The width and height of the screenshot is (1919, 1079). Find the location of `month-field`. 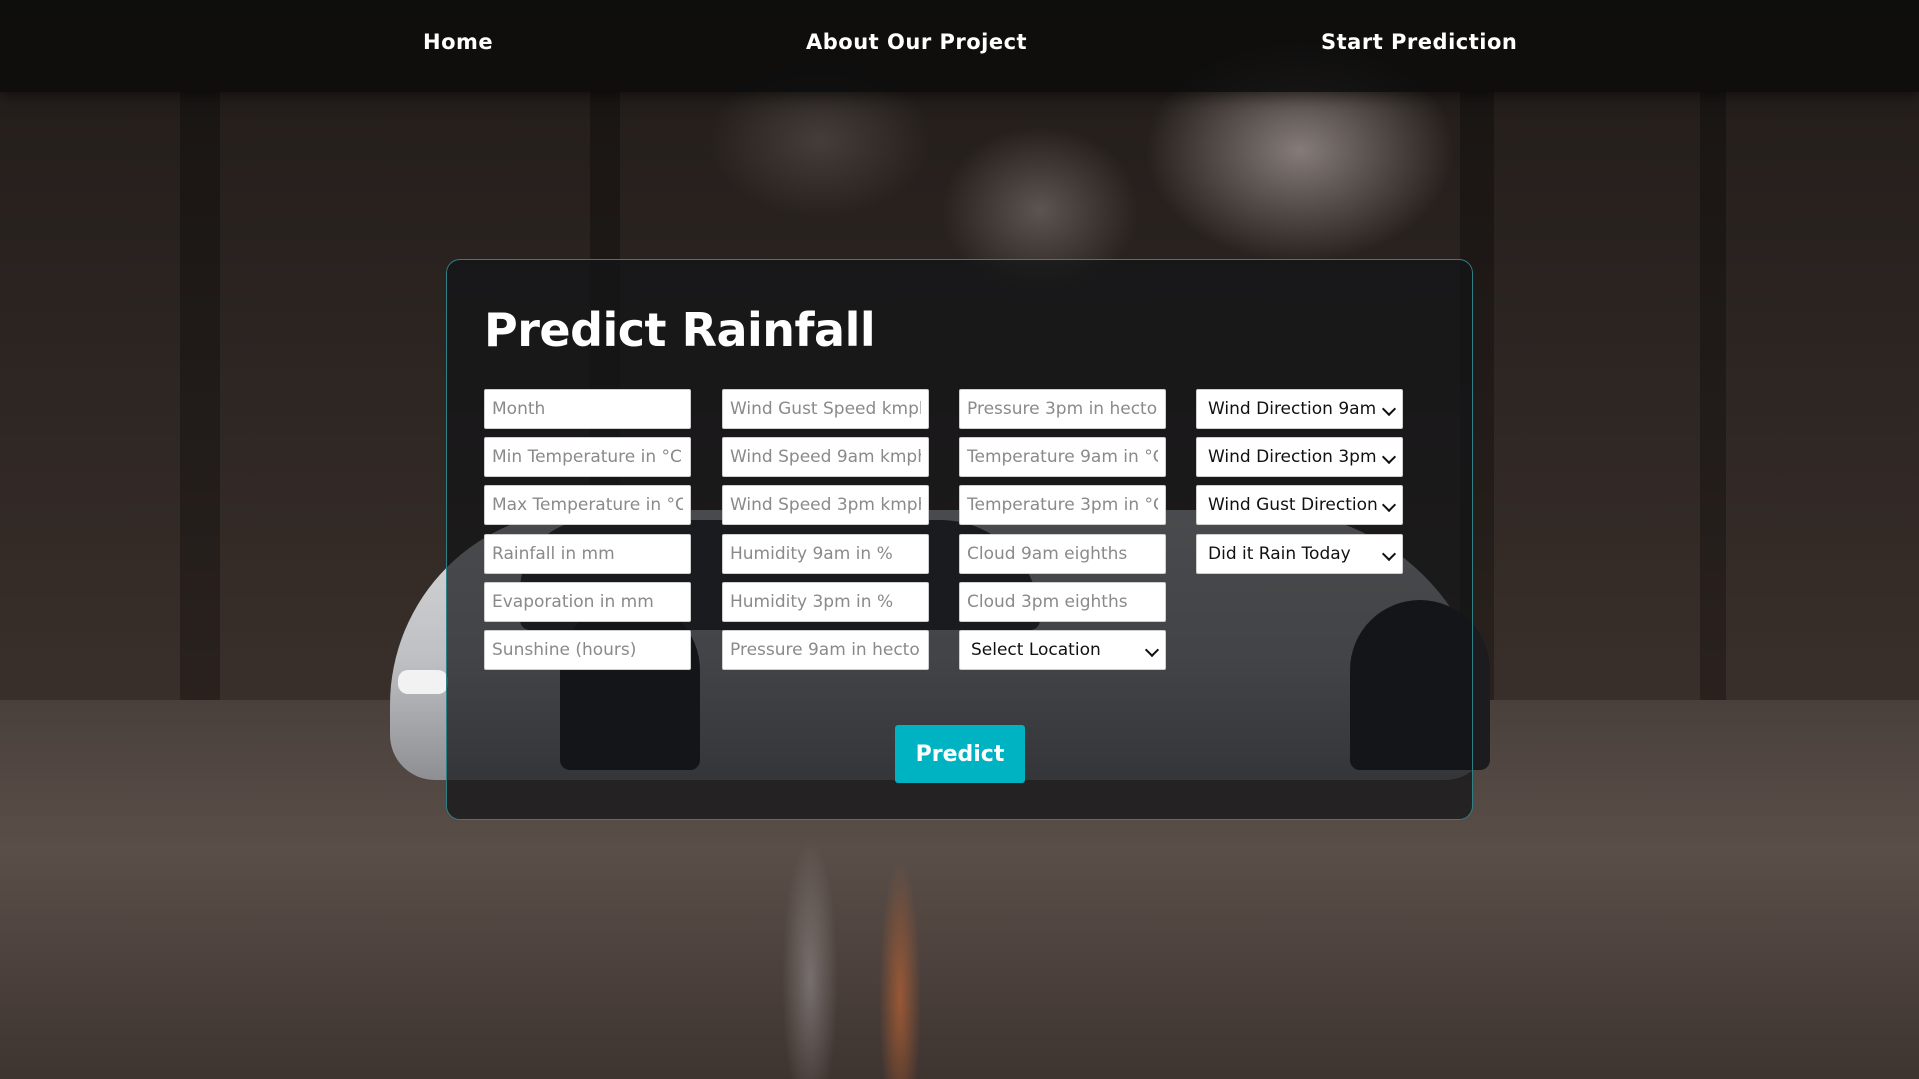

month-field is located at coordinates (587, 409).